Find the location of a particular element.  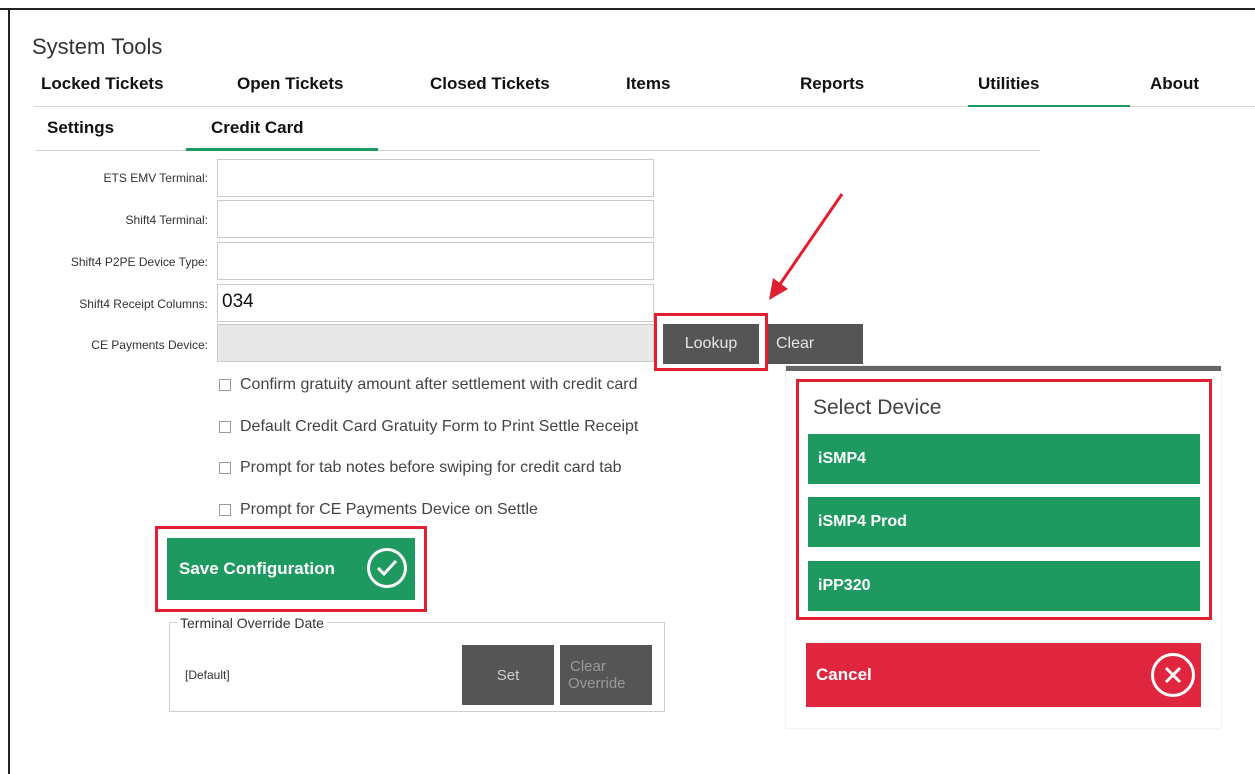

screenshot-left-border is located at coordinates (9, 391).